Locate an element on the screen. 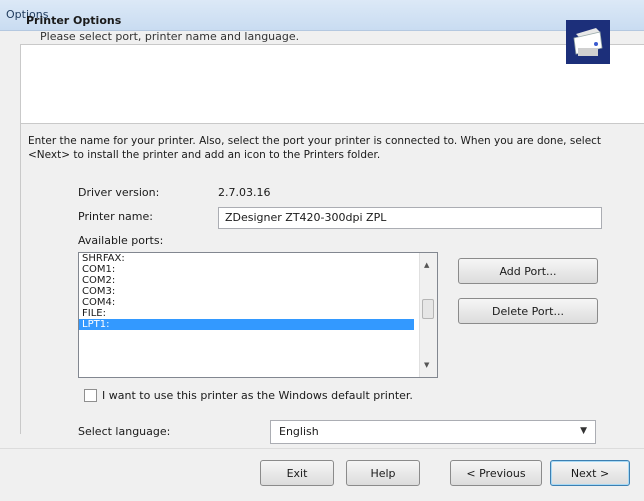  list-item: COM3: is located at coordinates (246, 291).